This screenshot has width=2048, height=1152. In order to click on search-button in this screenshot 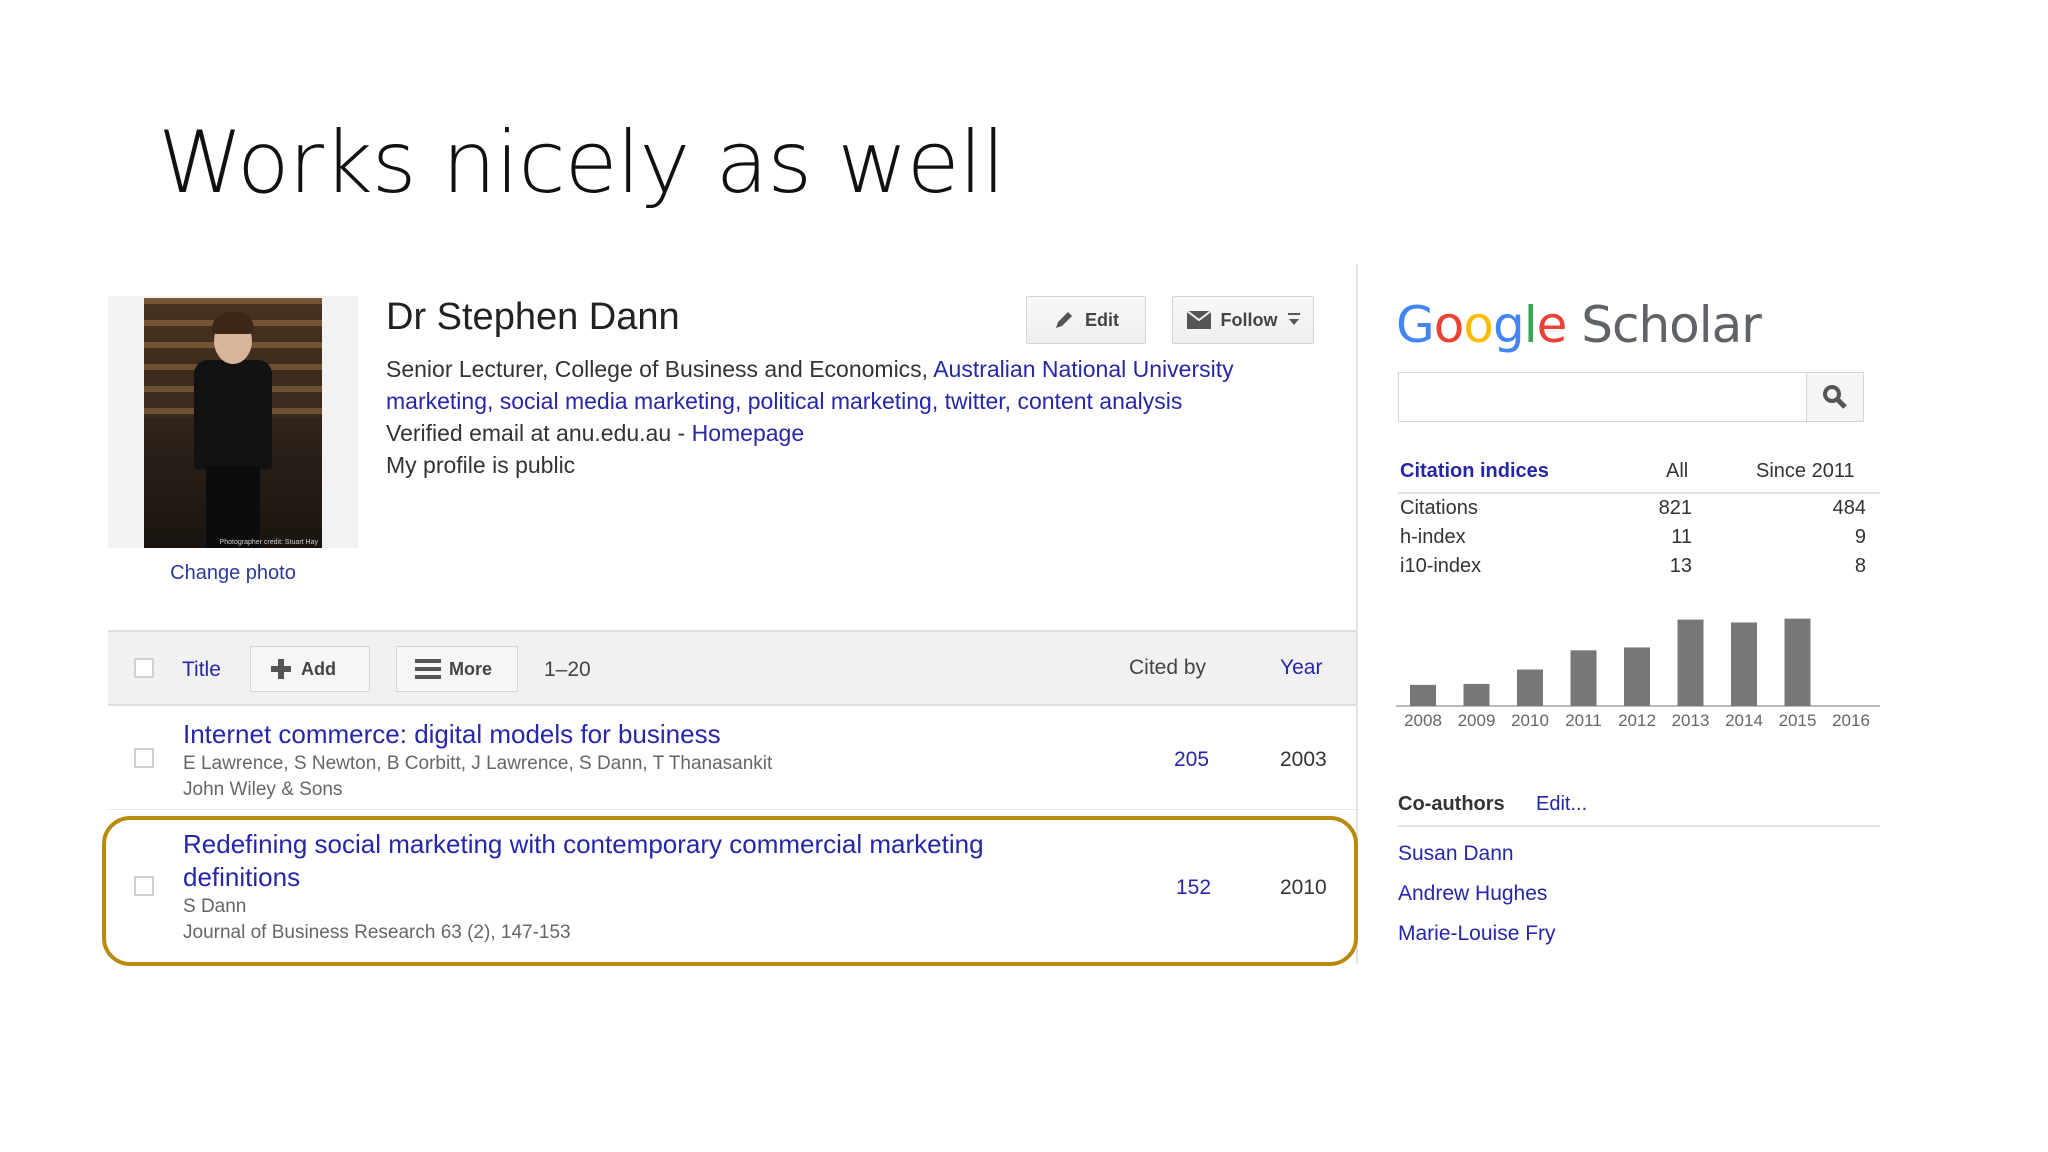, I will do `click(1835, 397)`.